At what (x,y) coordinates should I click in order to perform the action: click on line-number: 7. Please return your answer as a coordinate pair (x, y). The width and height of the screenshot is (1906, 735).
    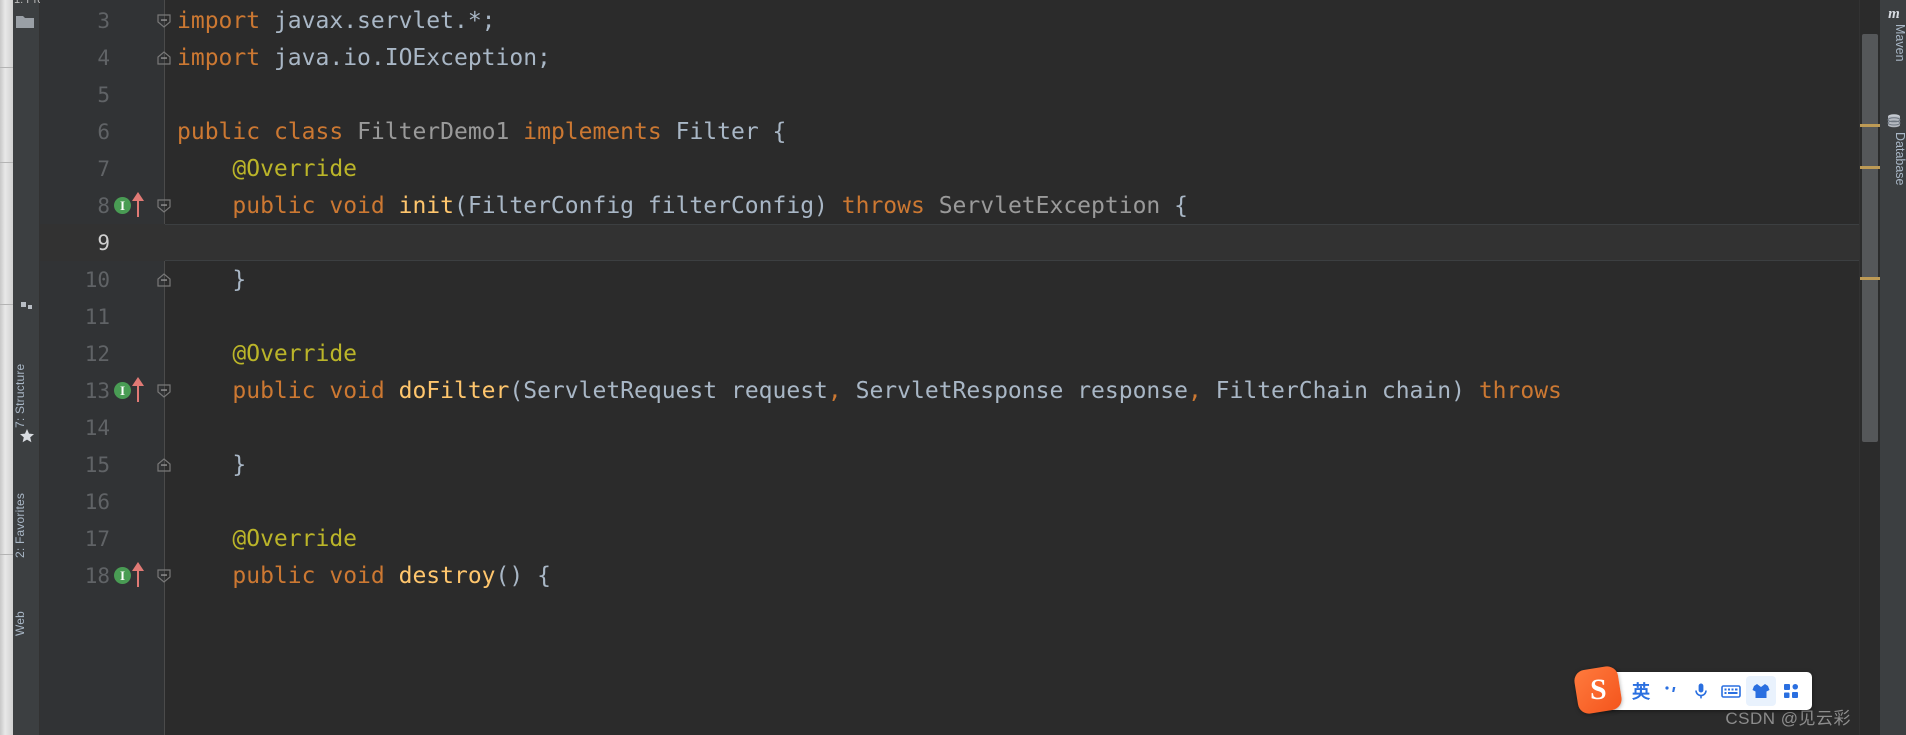
    Looking at the image, I should click on (75, 169).